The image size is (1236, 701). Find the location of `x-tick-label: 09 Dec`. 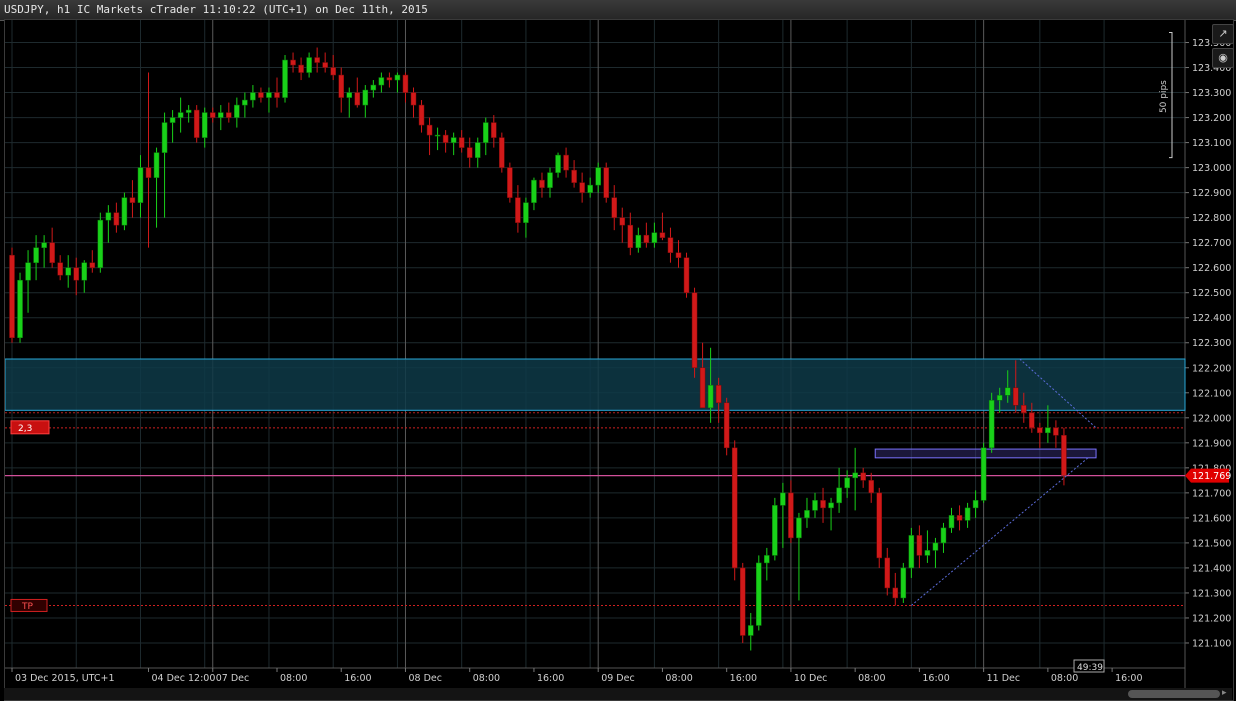

x-tick-label: 09 Dec is located at coordinates (618, 678).